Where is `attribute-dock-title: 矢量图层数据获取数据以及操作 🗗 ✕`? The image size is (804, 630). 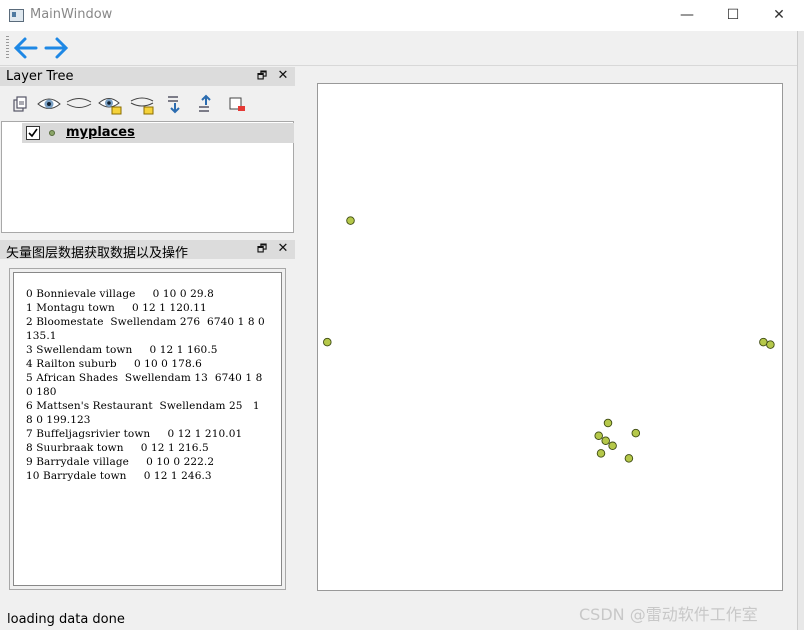
attribute-dock-title: 矢量图层数据获取数据以及操作 🗗 ✕ is located at coordinates (147, 250).